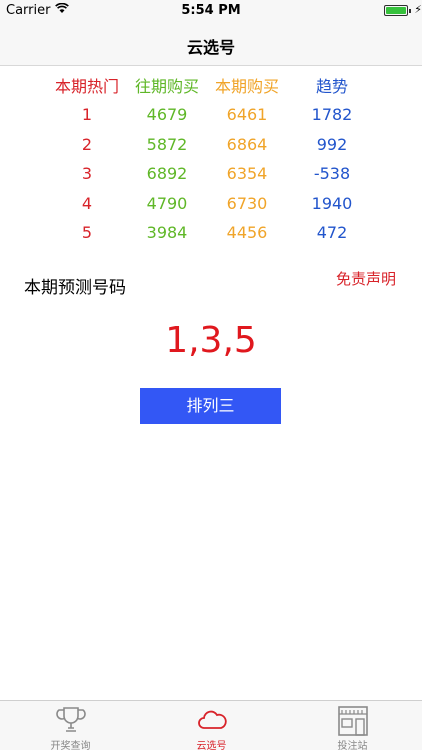  I want to click on tab-draw-results: 开奖查询, so click(70, 725).